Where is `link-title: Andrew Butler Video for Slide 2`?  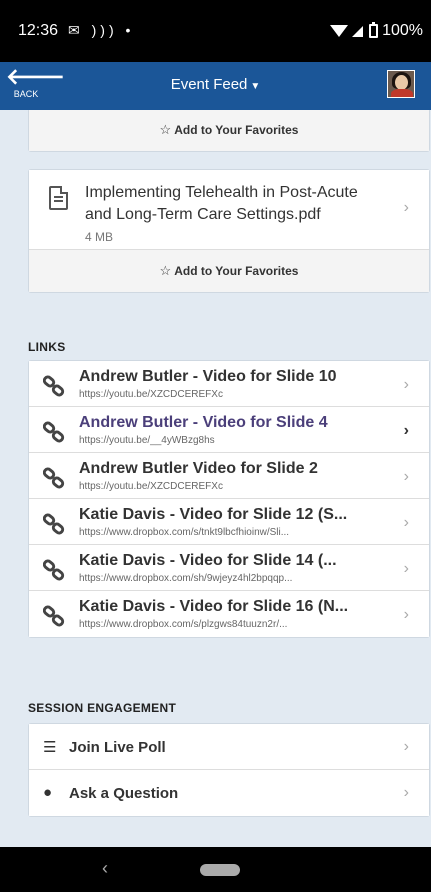
link-title: Andrew Butler Video for Slide 2 is located at coordinates (198, 468).